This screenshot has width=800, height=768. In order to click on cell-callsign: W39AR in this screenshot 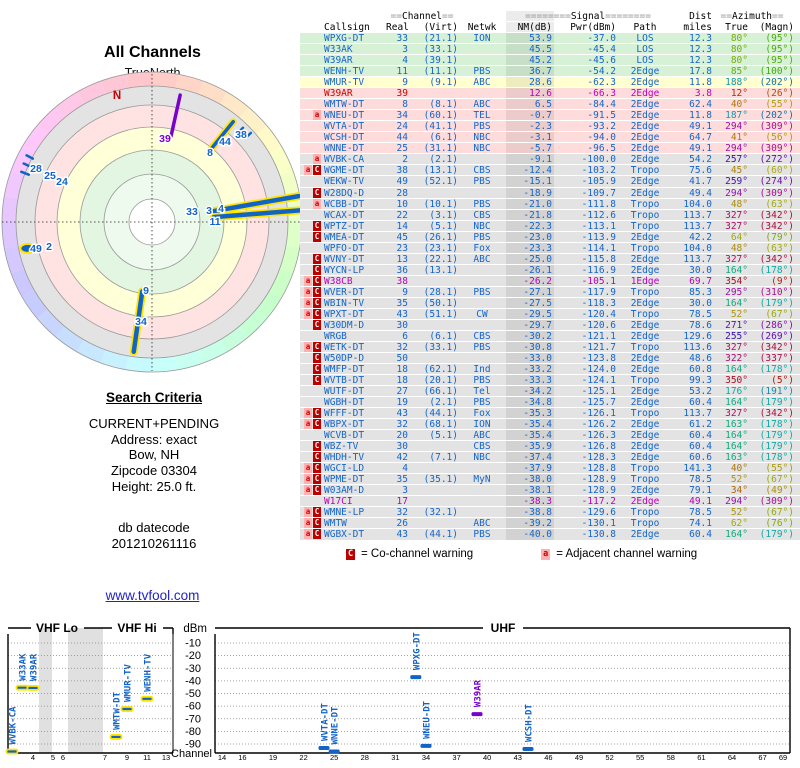, I will do `click(338, 94)`.